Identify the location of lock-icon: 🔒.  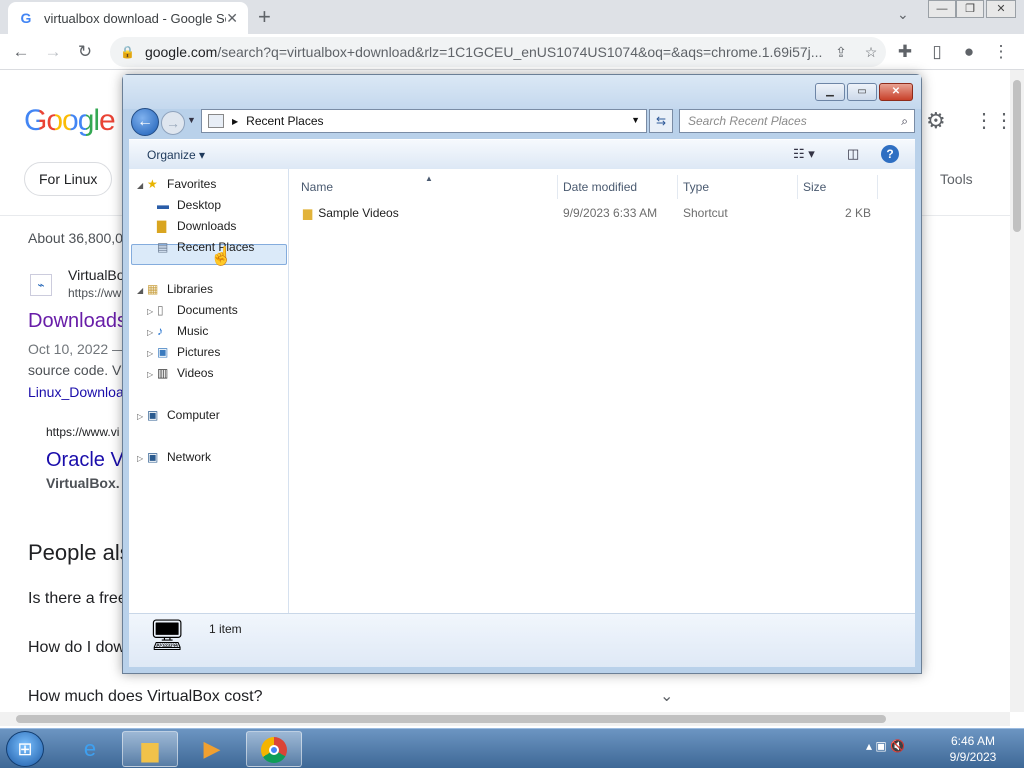
(127, 52).